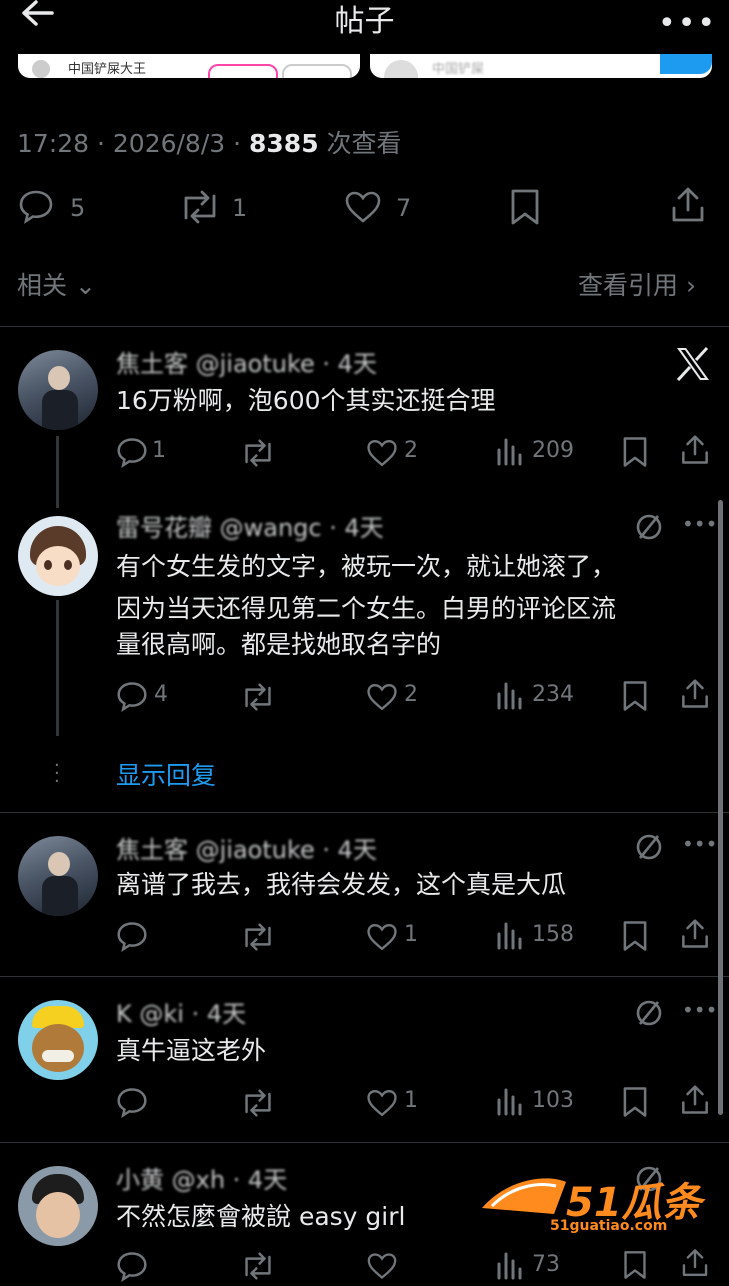  What do you see at coordinates (189, 66) in the screenshot?
I see `quoted-card-left: 中国铲屎大王` at bounding box center [189, 66].